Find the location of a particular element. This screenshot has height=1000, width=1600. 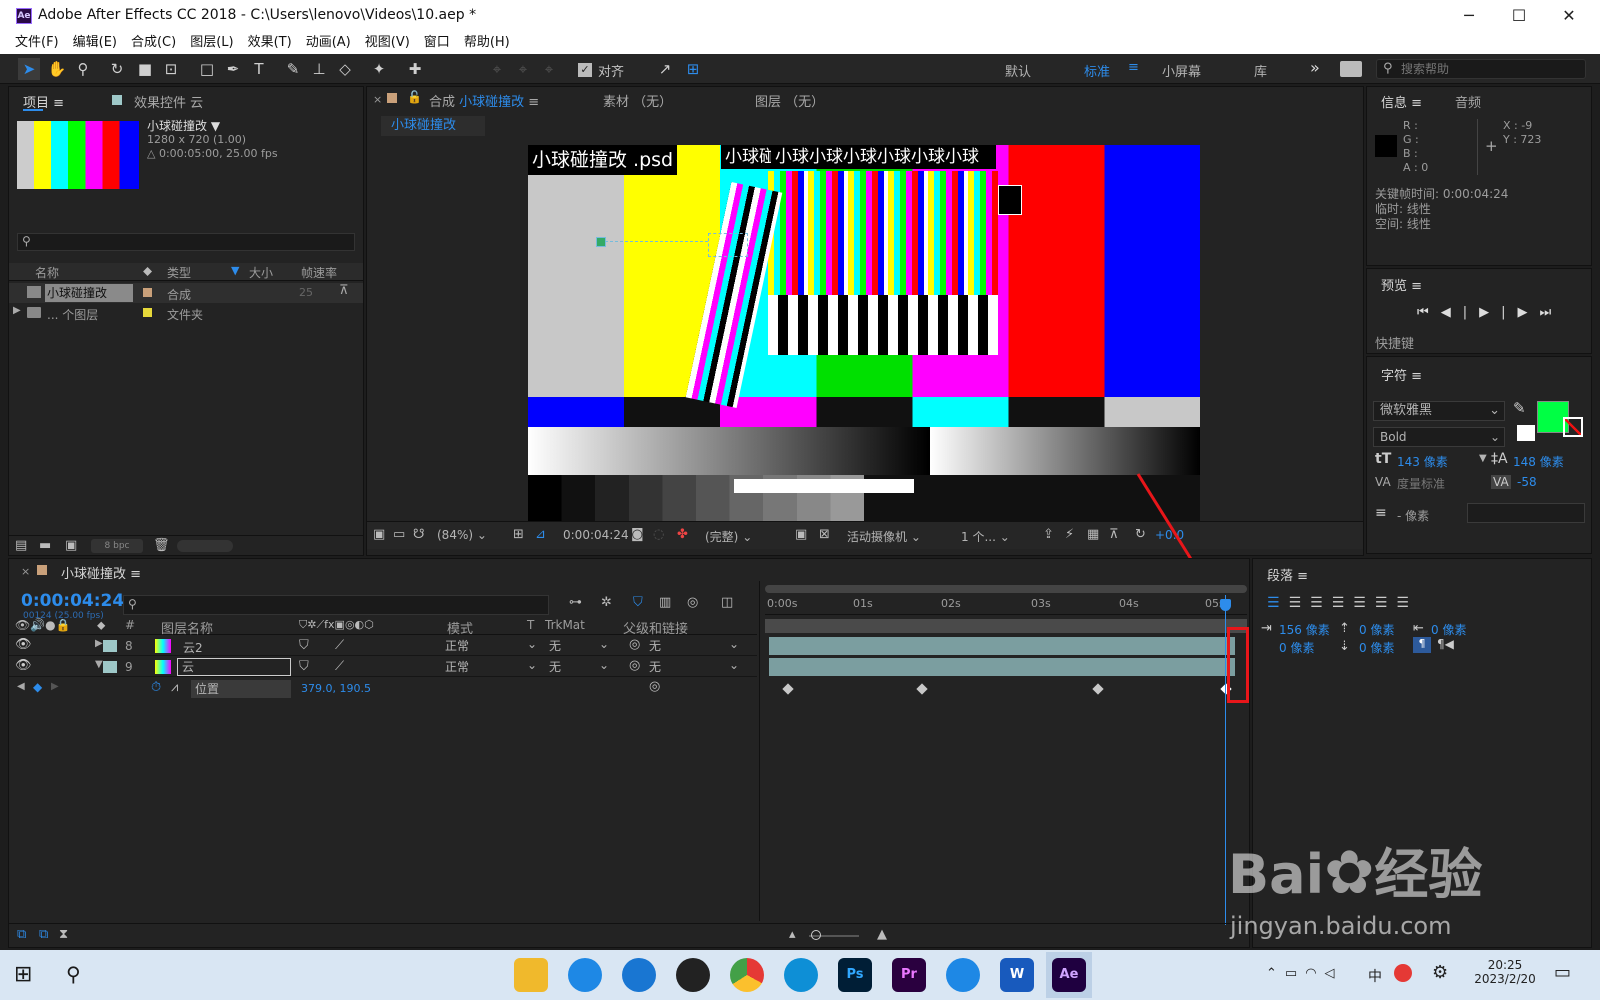

workspace-overflow-icon: » is located at coordinates (1315, 67).